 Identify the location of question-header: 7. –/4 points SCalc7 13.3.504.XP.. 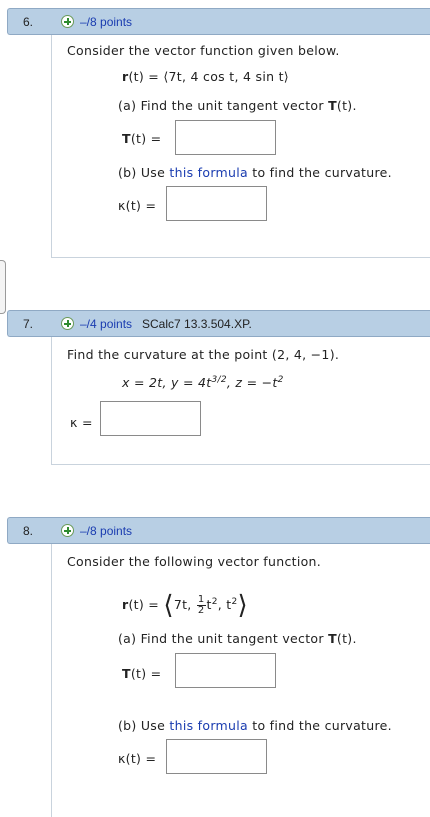
(218, 323).